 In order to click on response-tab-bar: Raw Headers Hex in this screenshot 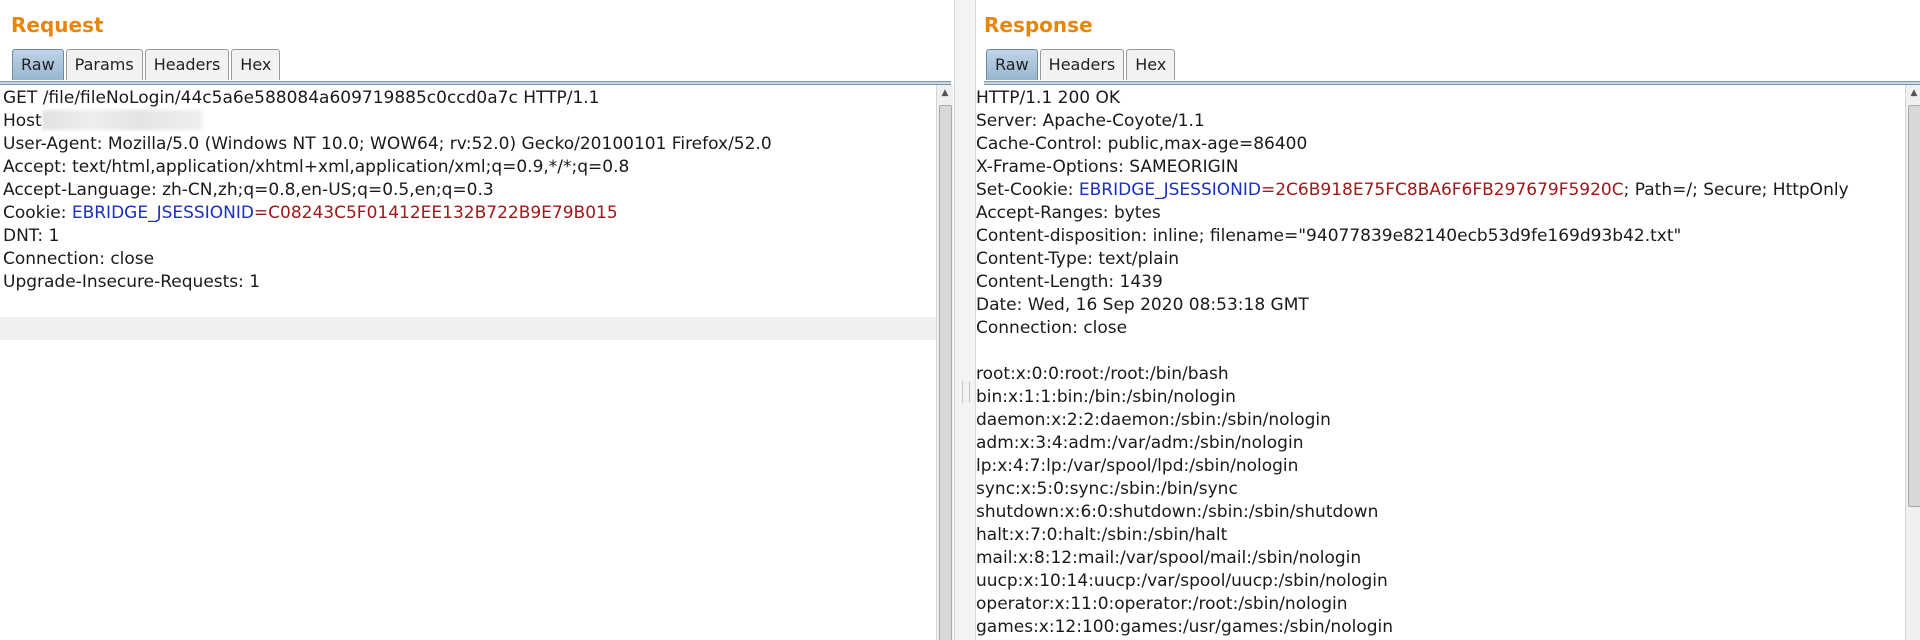, I will do `click(1081, 65)`.